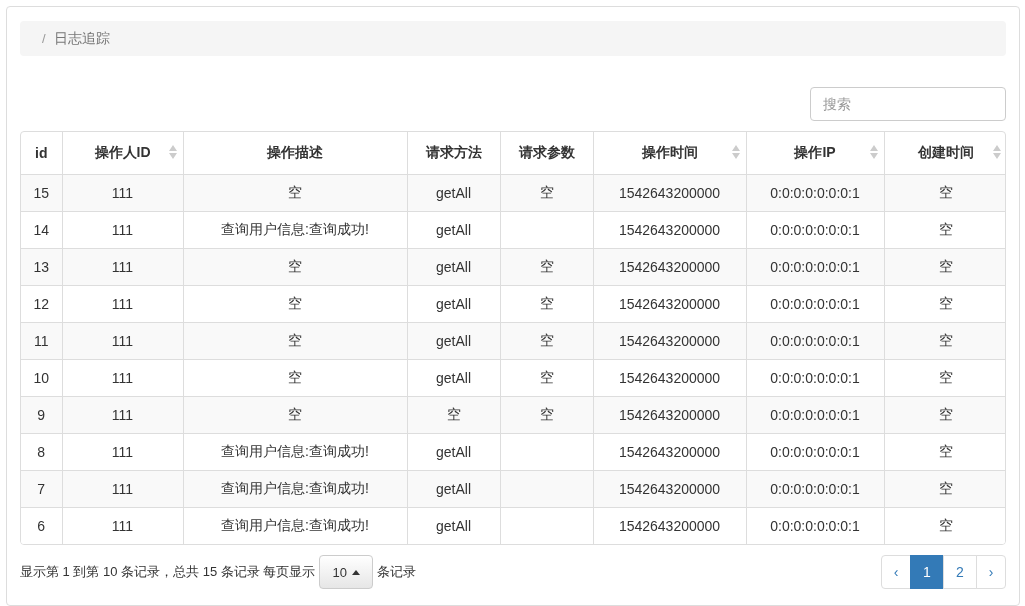 The image size is (1025, 606). Describe the element at coordinates (453, 153) in the screenshot. I see `column-header: 请求方法` at that location.